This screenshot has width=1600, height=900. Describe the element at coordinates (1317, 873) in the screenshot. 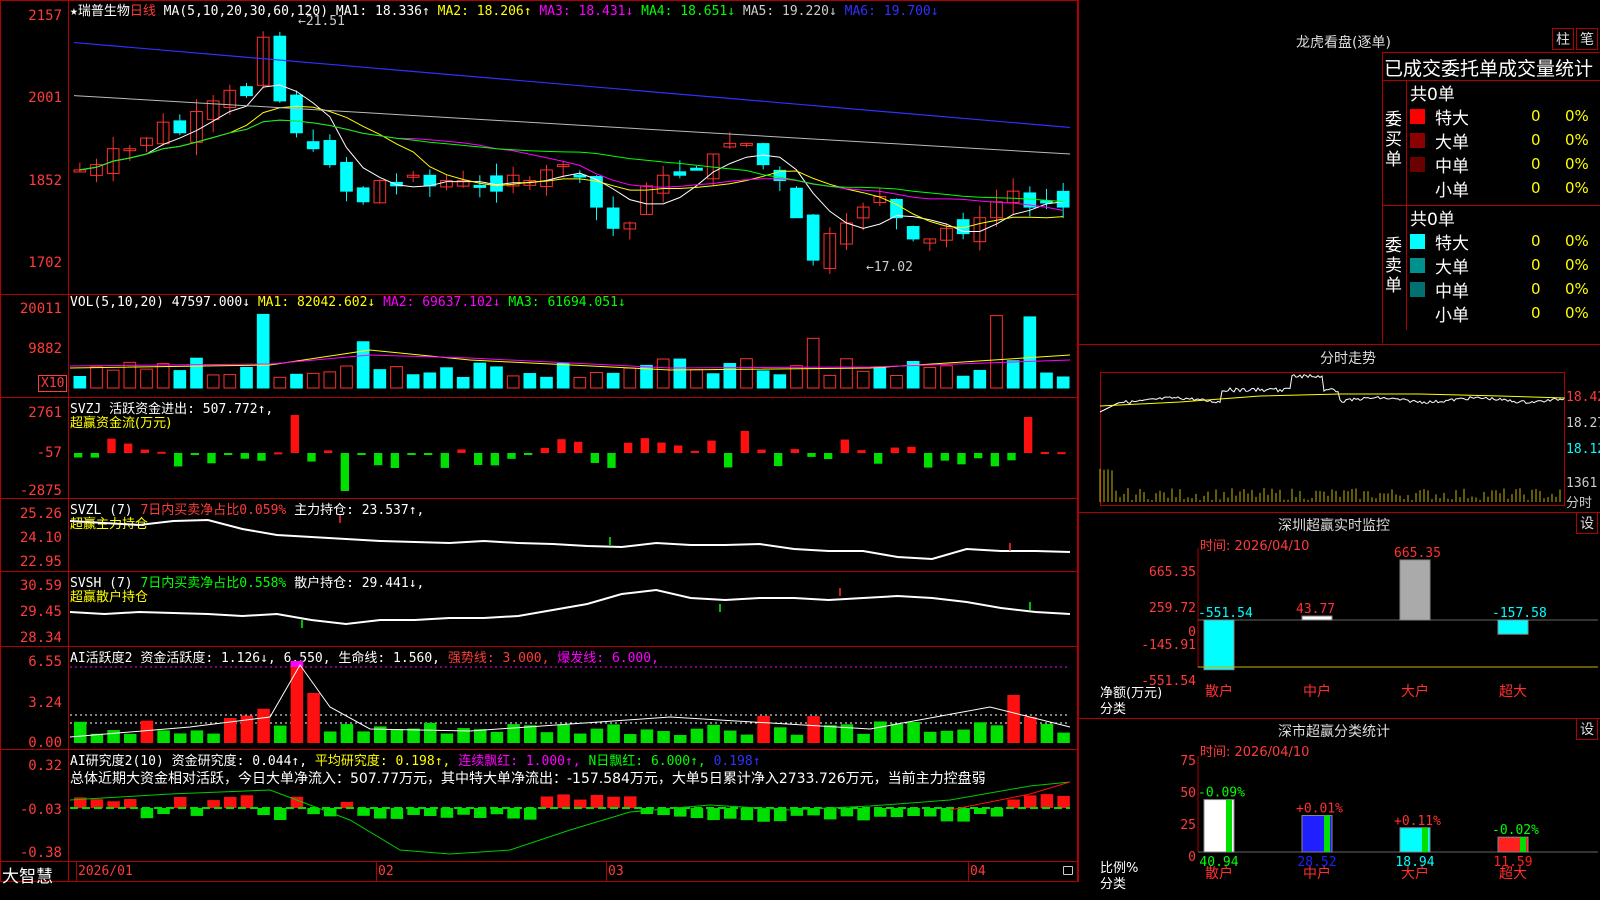

I see `class-category-label: 中户` at that location.